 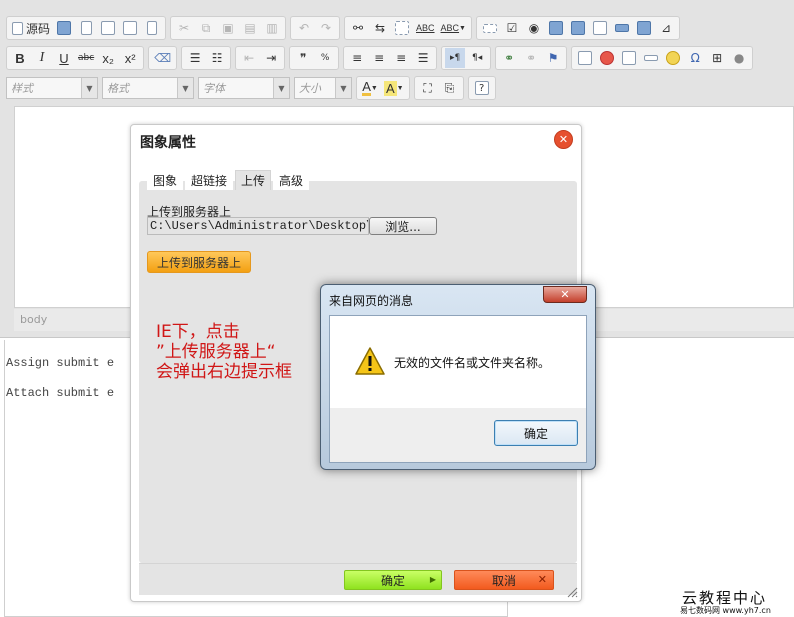 What do you see at coordinates (209, 180) in the screenshot?
I see `tab-link: 超链接` at bounding box center [209, 180].